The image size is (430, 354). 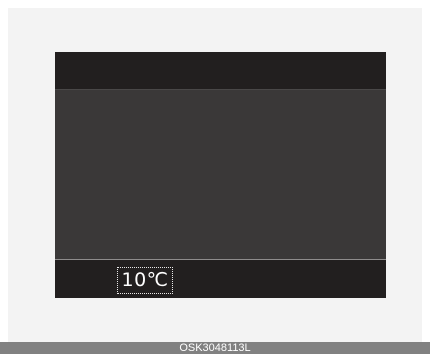 I want to click on display-top-bar, so click(x=220, y=70).